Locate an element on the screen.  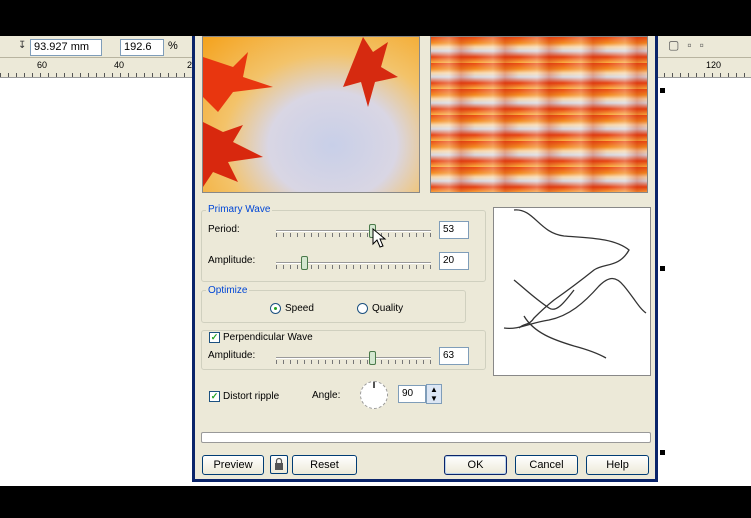
ruler-label: 40 is located at coordinates (119, 65).